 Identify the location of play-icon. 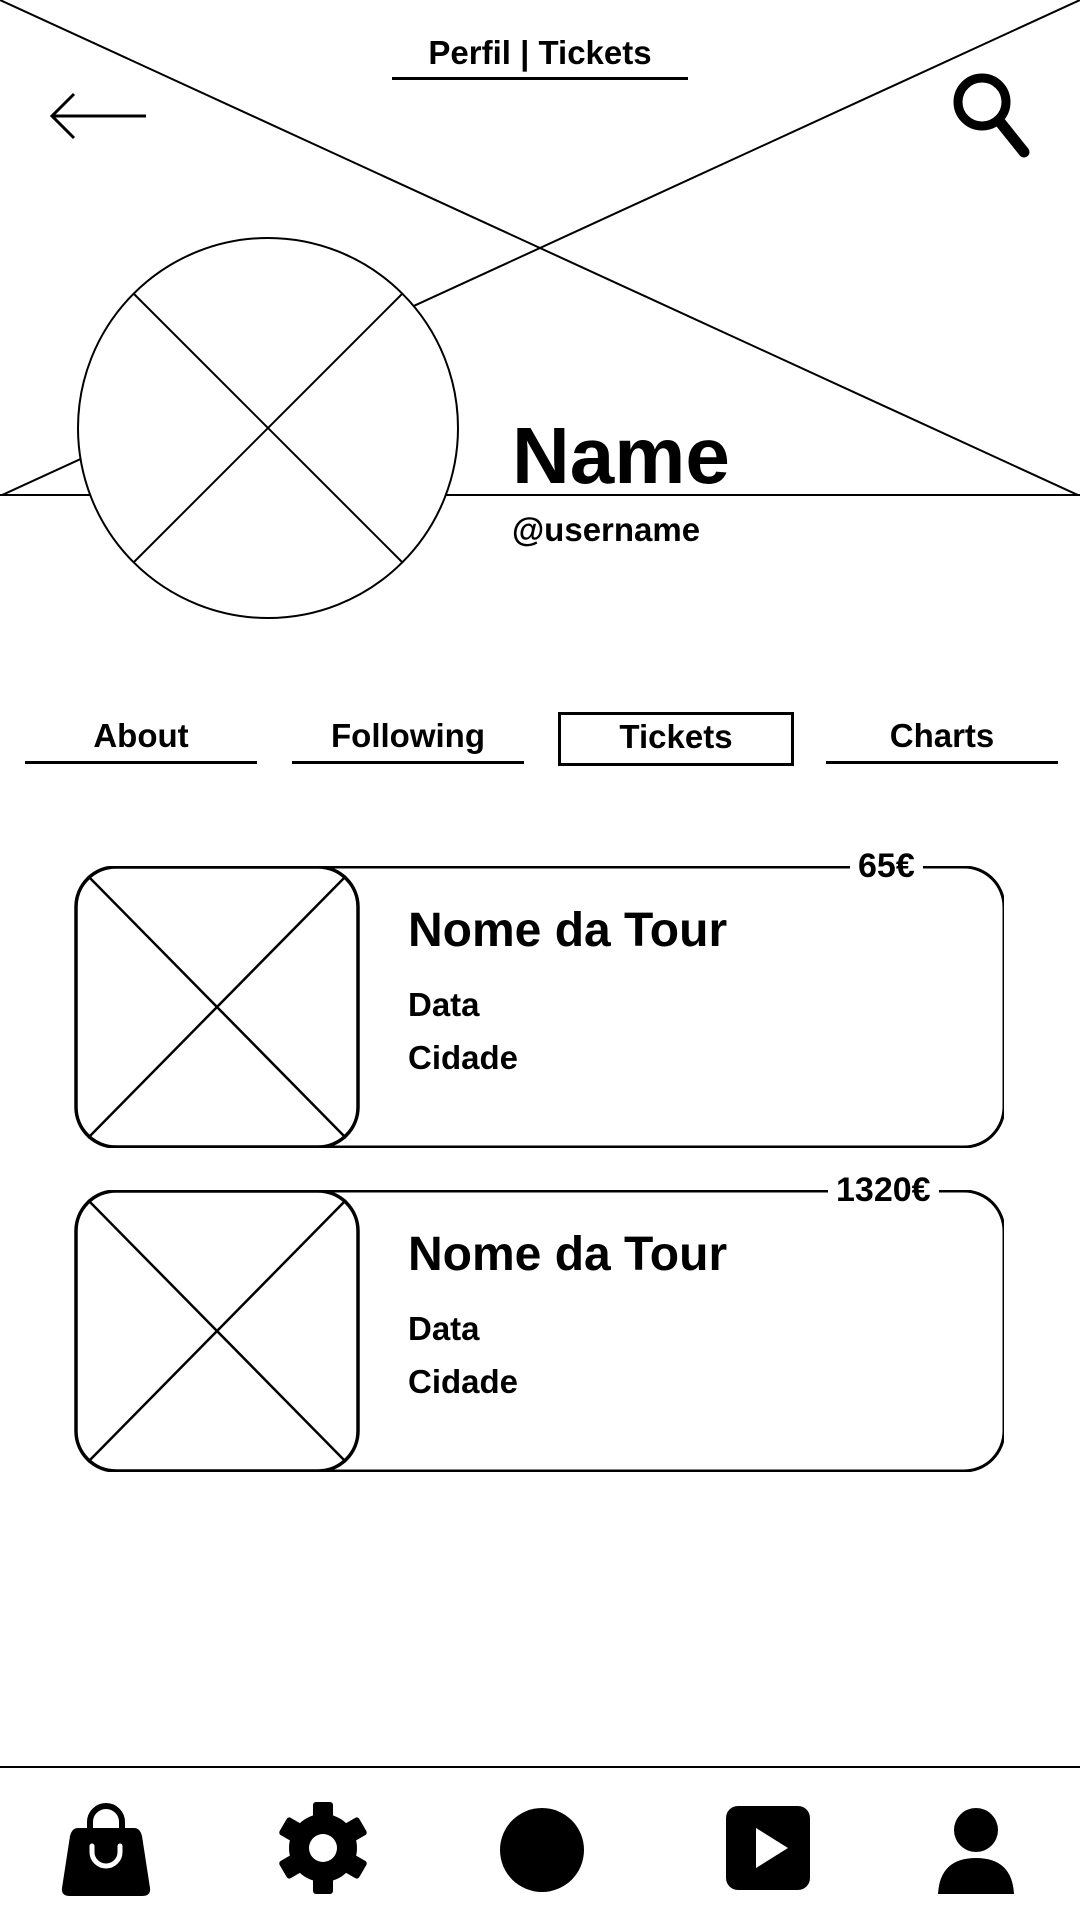
(768, 1848).